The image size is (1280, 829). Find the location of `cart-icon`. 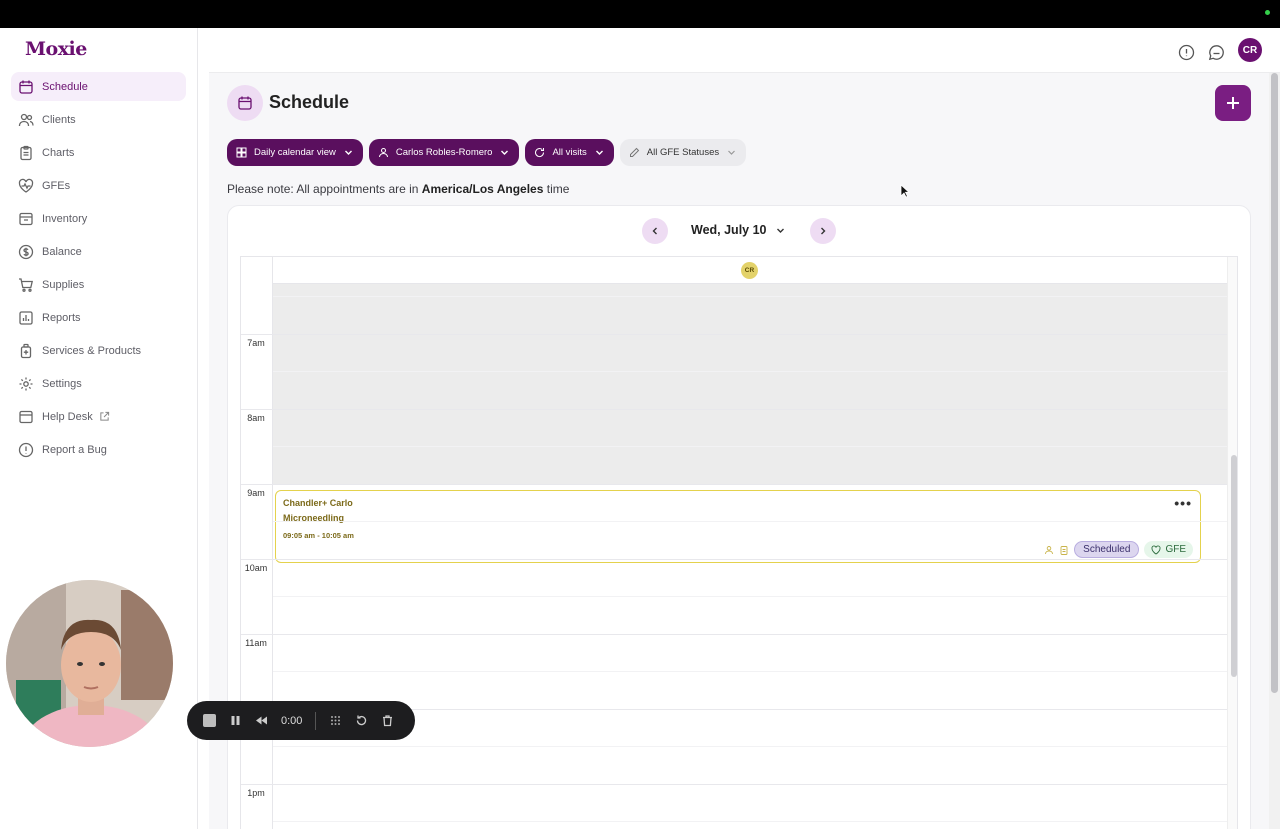

cart-icon is located at coordinates (26, 284).